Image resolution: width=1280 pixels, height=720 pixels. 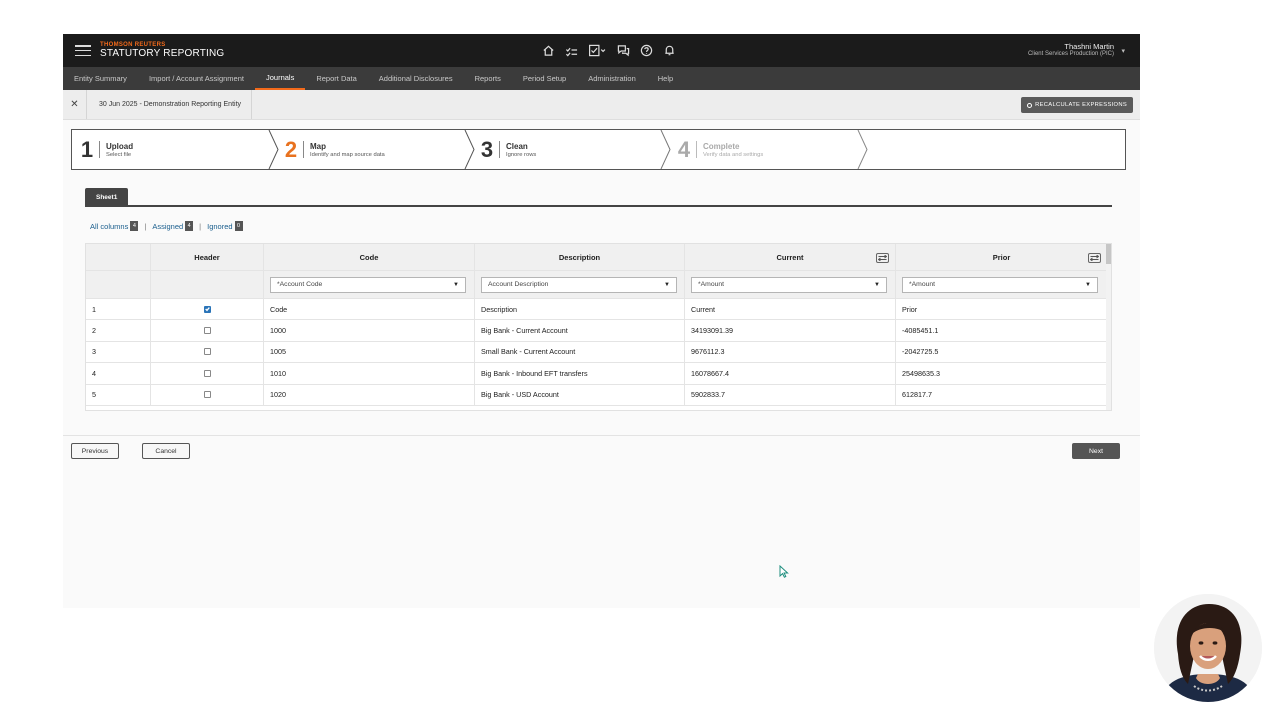 I want to click on tasks-icon, so click(x=571, y=50).